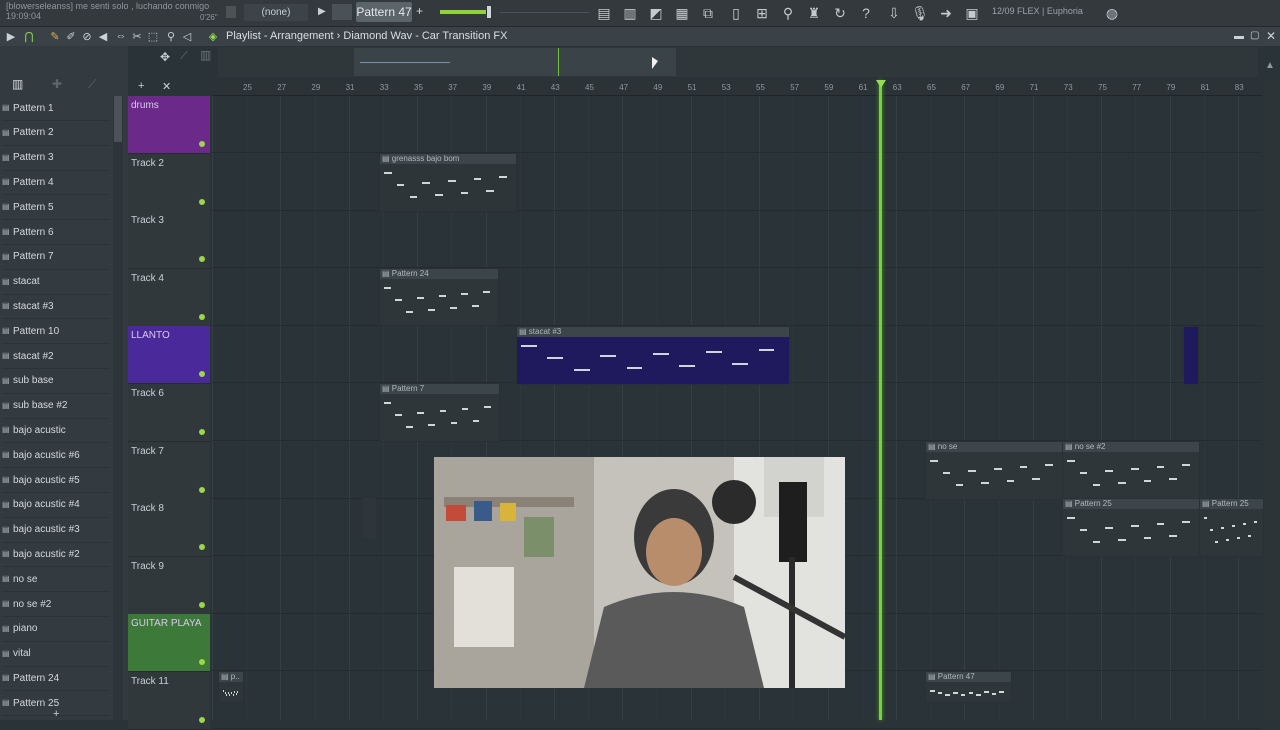 Image resolution: width=1280 pixels, height=730 pixels. I want to click on close-icon: ✕, so click(1271, 36).